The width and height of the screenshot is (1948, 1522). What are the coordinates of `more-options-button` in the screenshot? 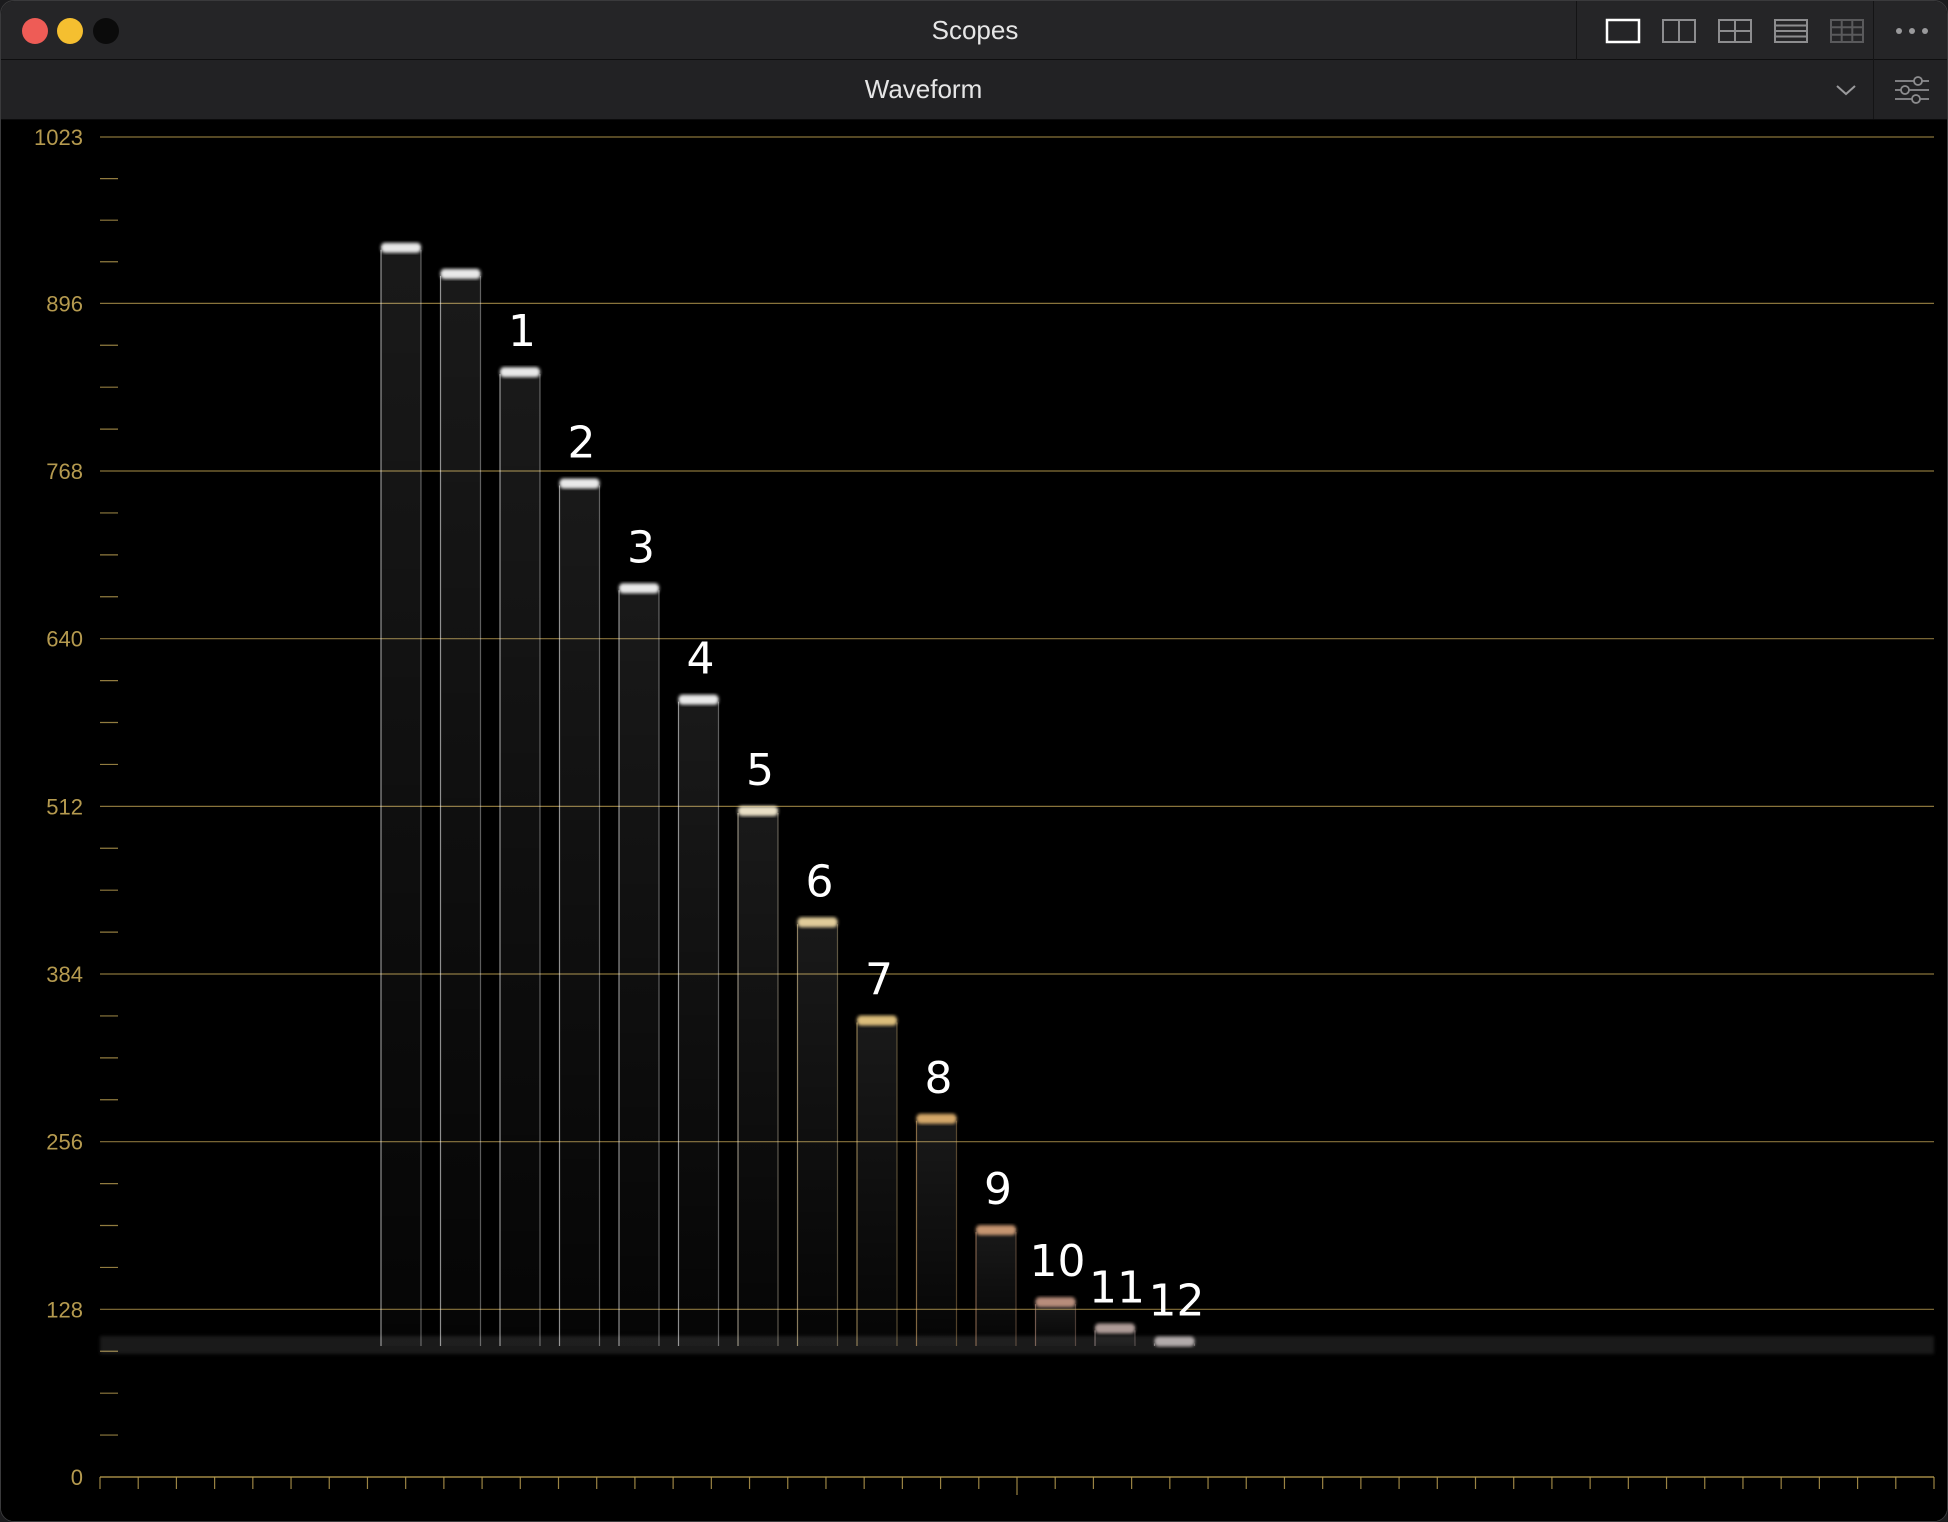 It's located at (1912, 31).